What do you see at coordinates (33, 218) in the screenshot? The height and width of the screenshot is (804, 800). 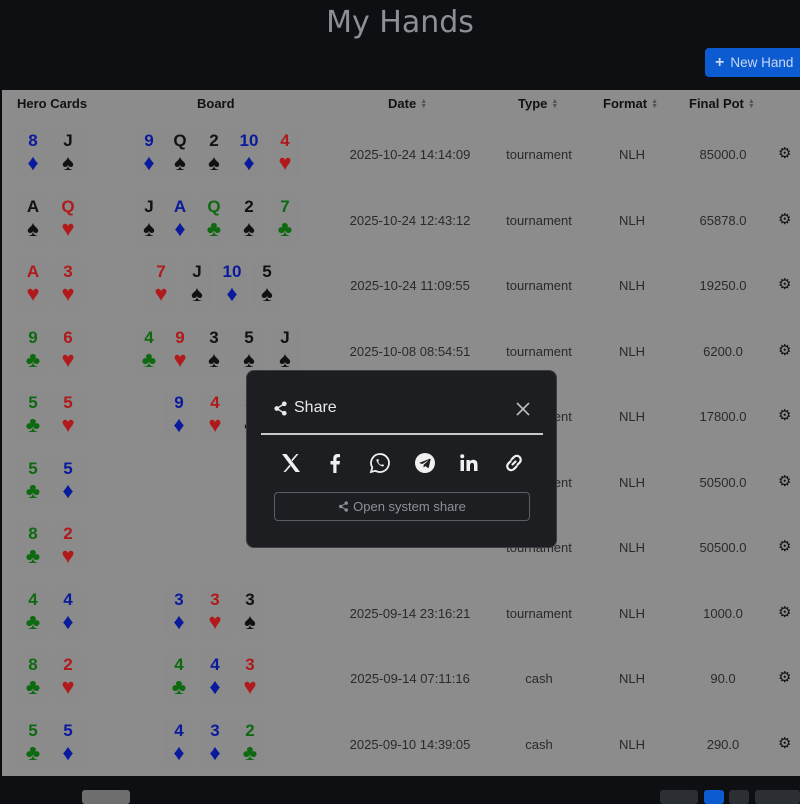 I see `hero-card: A ♠` at bounding box center [33, 218].